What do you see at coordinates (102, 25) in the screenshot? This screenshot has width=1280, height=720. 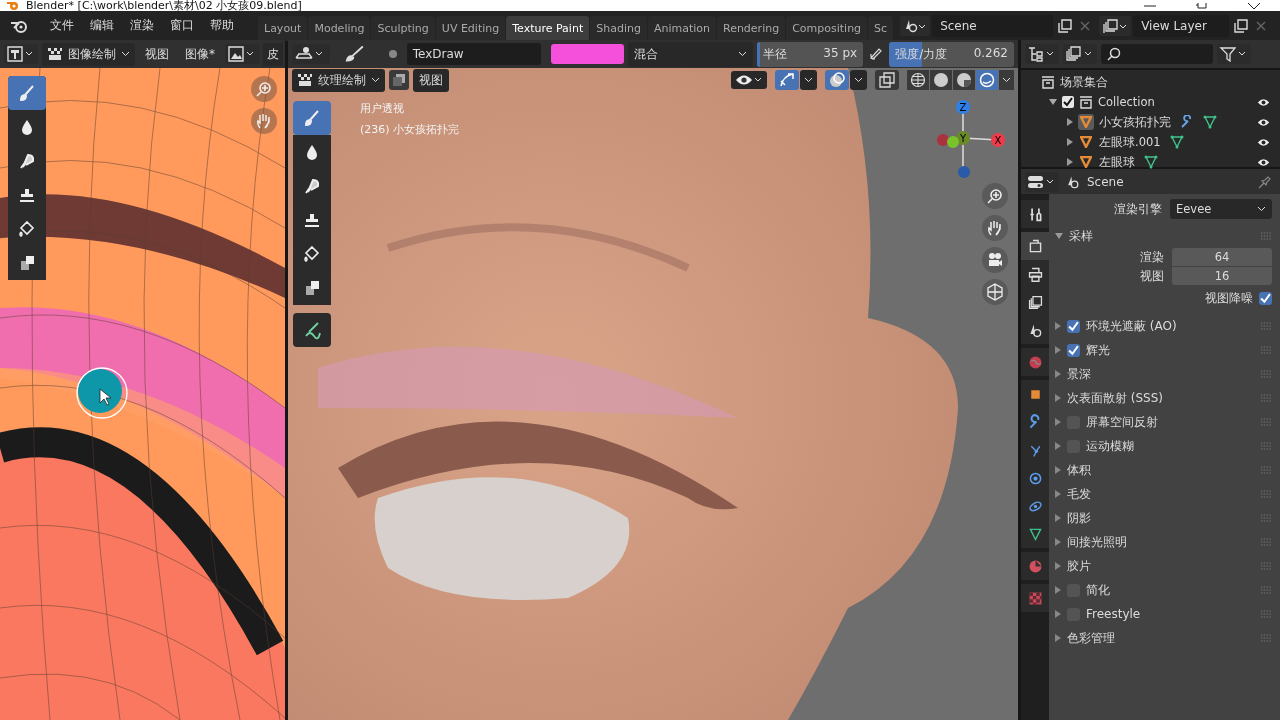 I see `menu-item: 编辑` at bounding box center [102, 25].